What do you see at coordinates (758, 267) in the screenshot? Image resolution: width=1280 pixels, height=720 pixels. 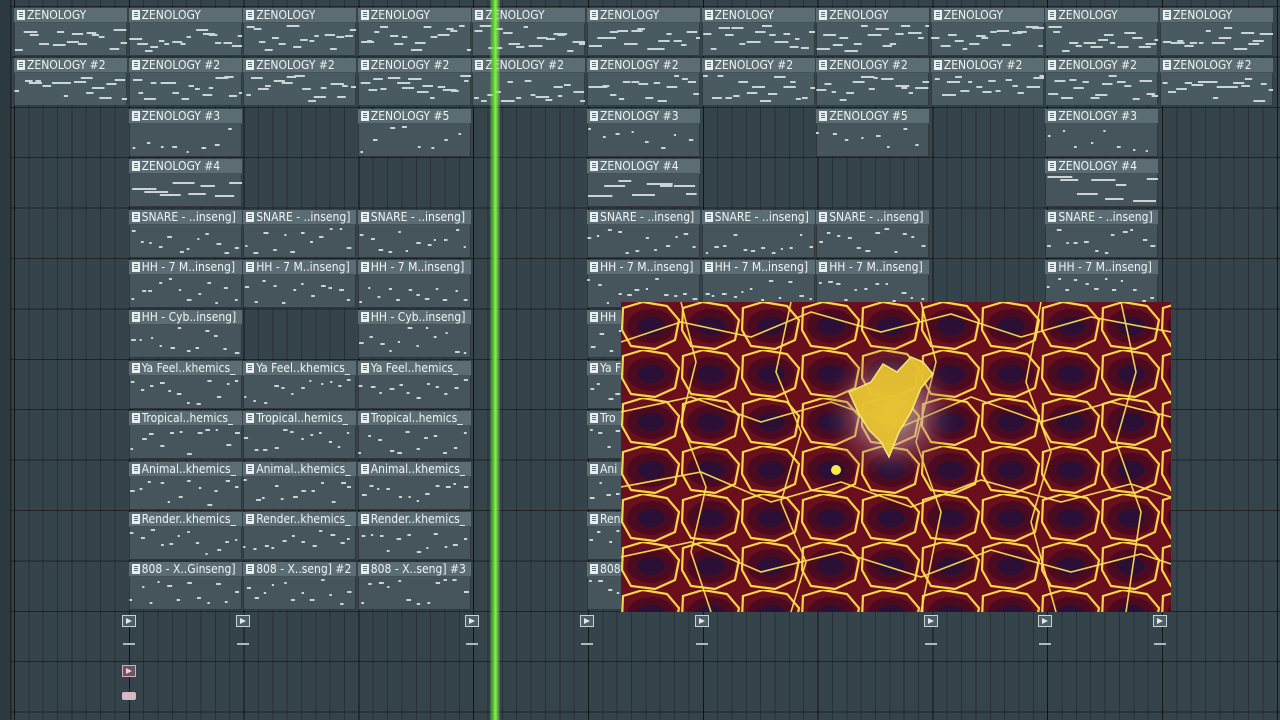 I see `clip-header: HH - 7 M..inseng]` at bounding box center [758, 267].